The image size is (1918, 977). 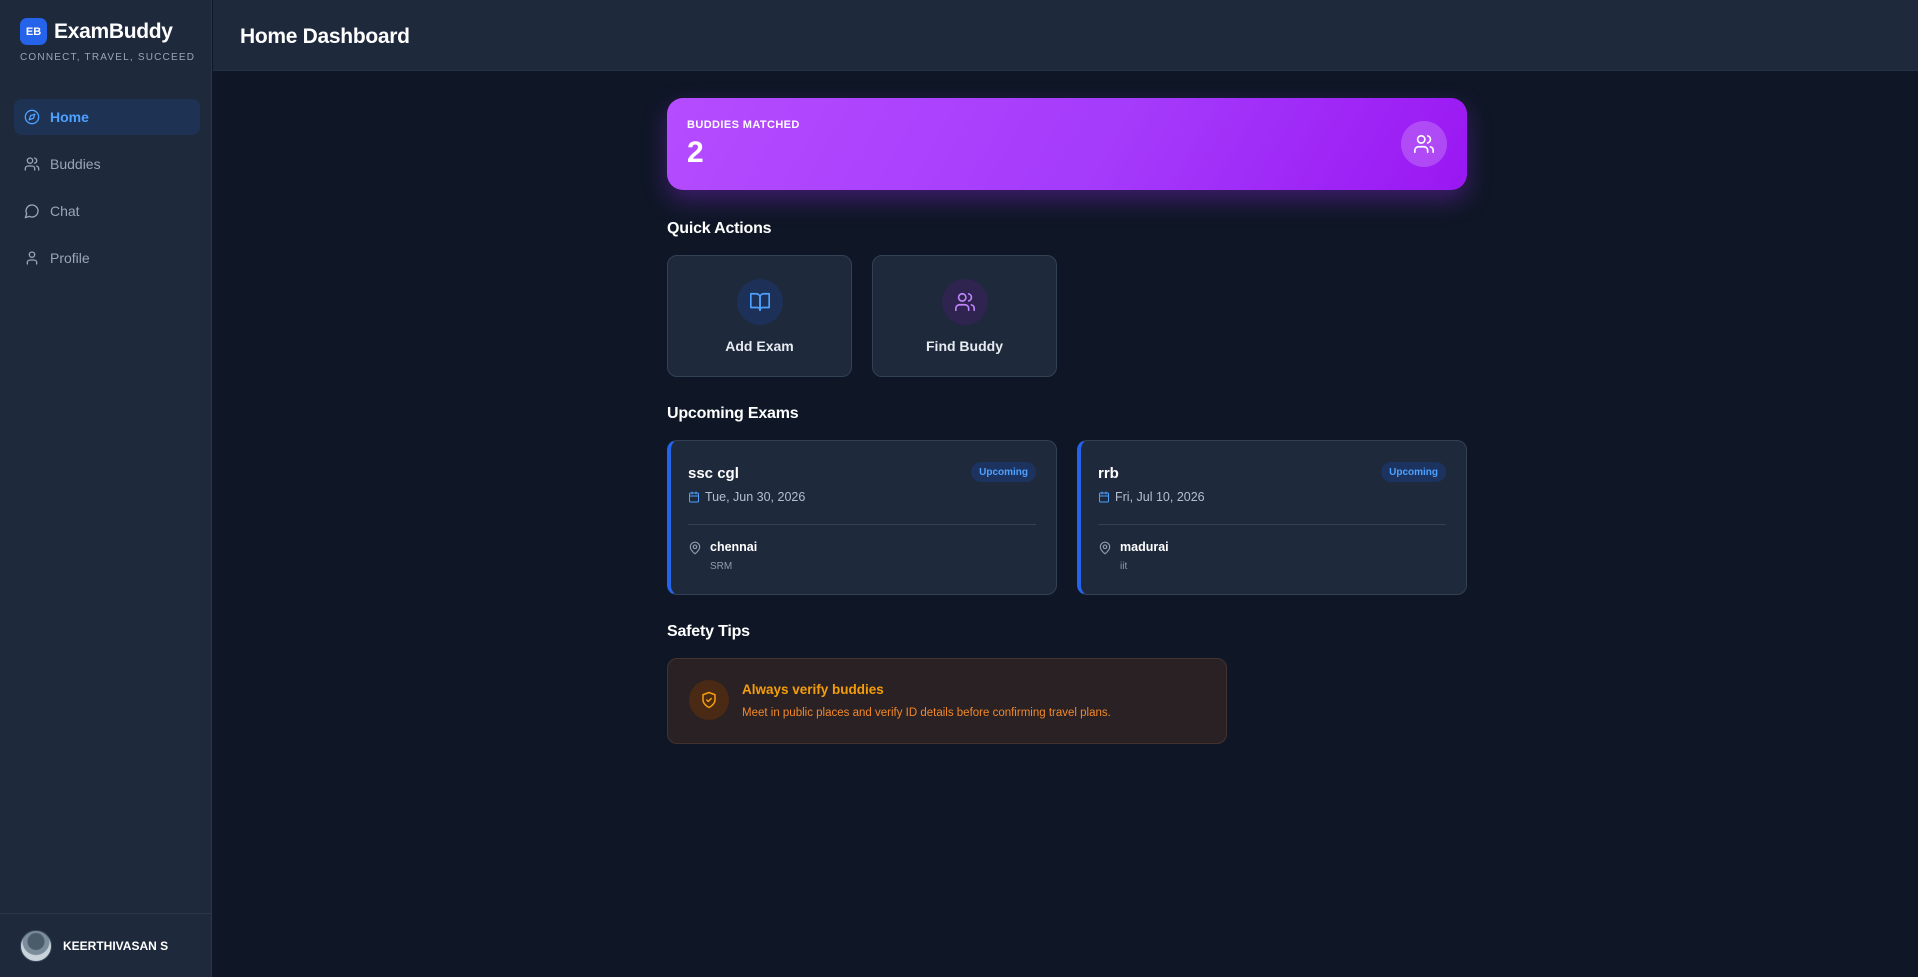 I want to click on sidebar-item-buddies: Buddies, so click(x=107, y=164).